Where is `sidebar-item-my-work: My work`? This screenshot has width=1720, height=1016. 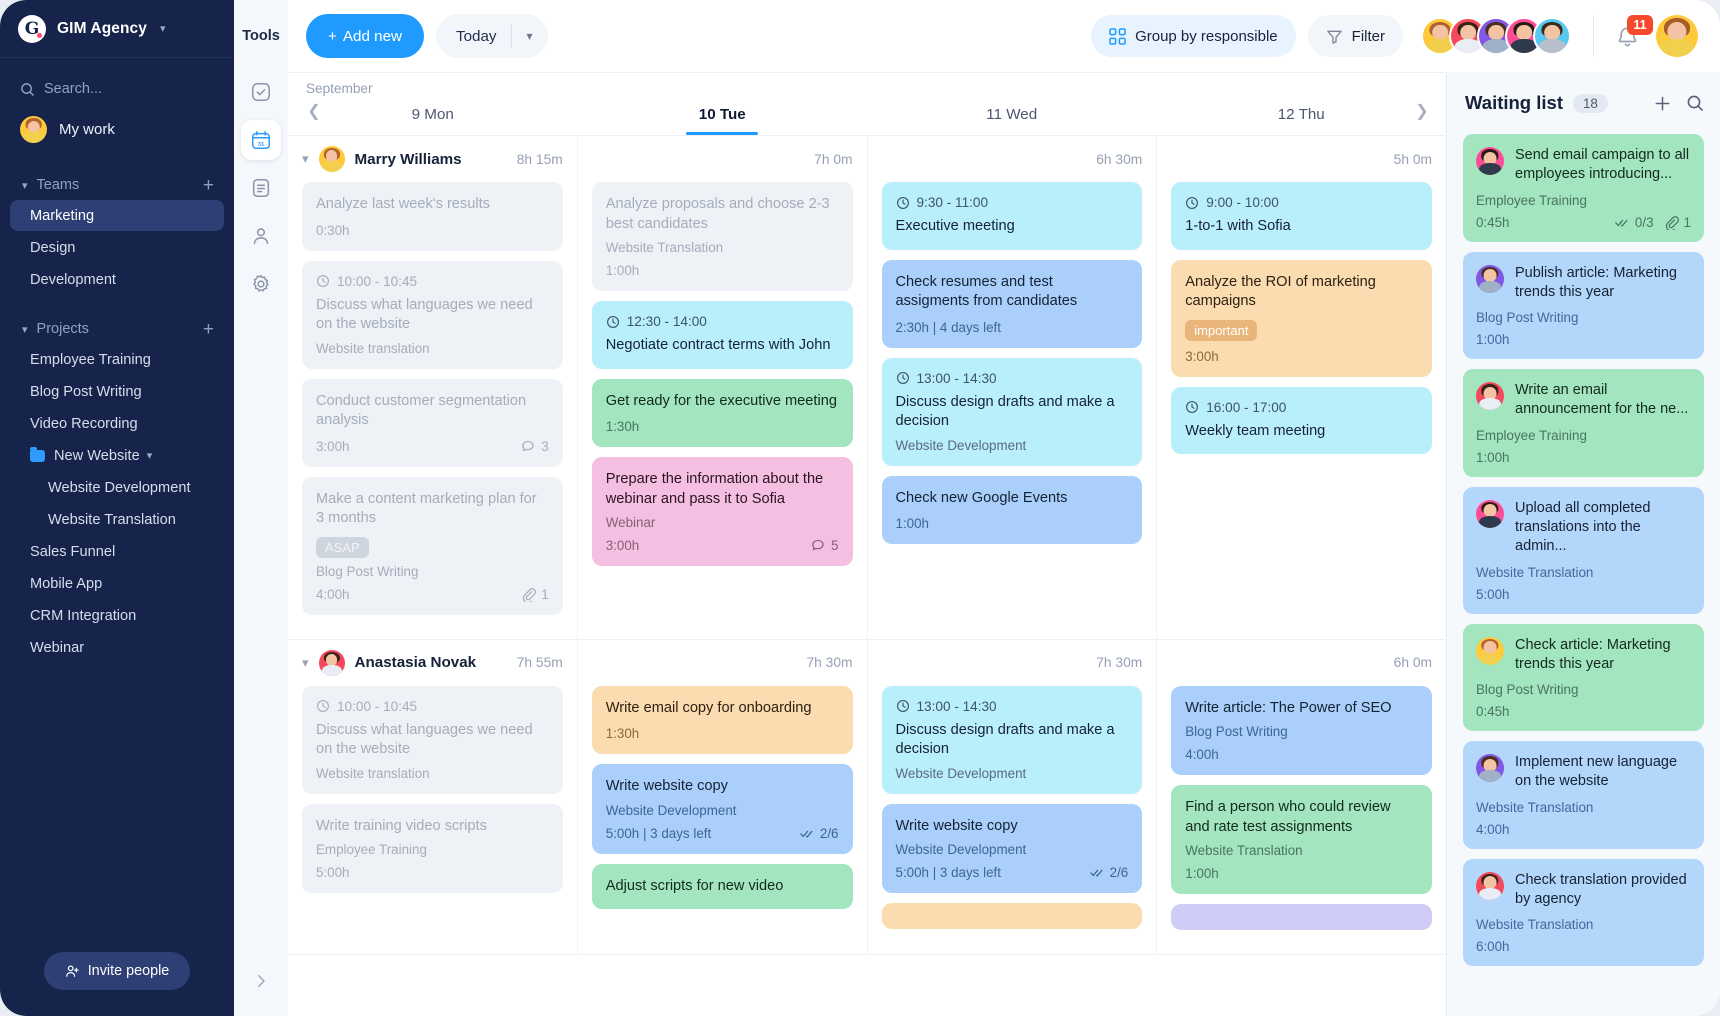
sidebar-item-my-work: My work is located at coordinates (117, 129).